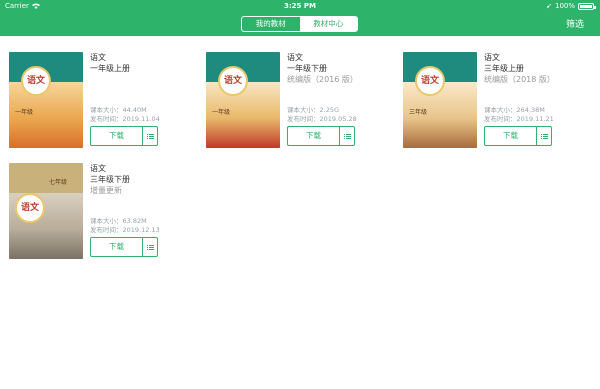 This screenshot has height=389, width=600. I want to click on book-size: 63.82M, so click(134, 221).